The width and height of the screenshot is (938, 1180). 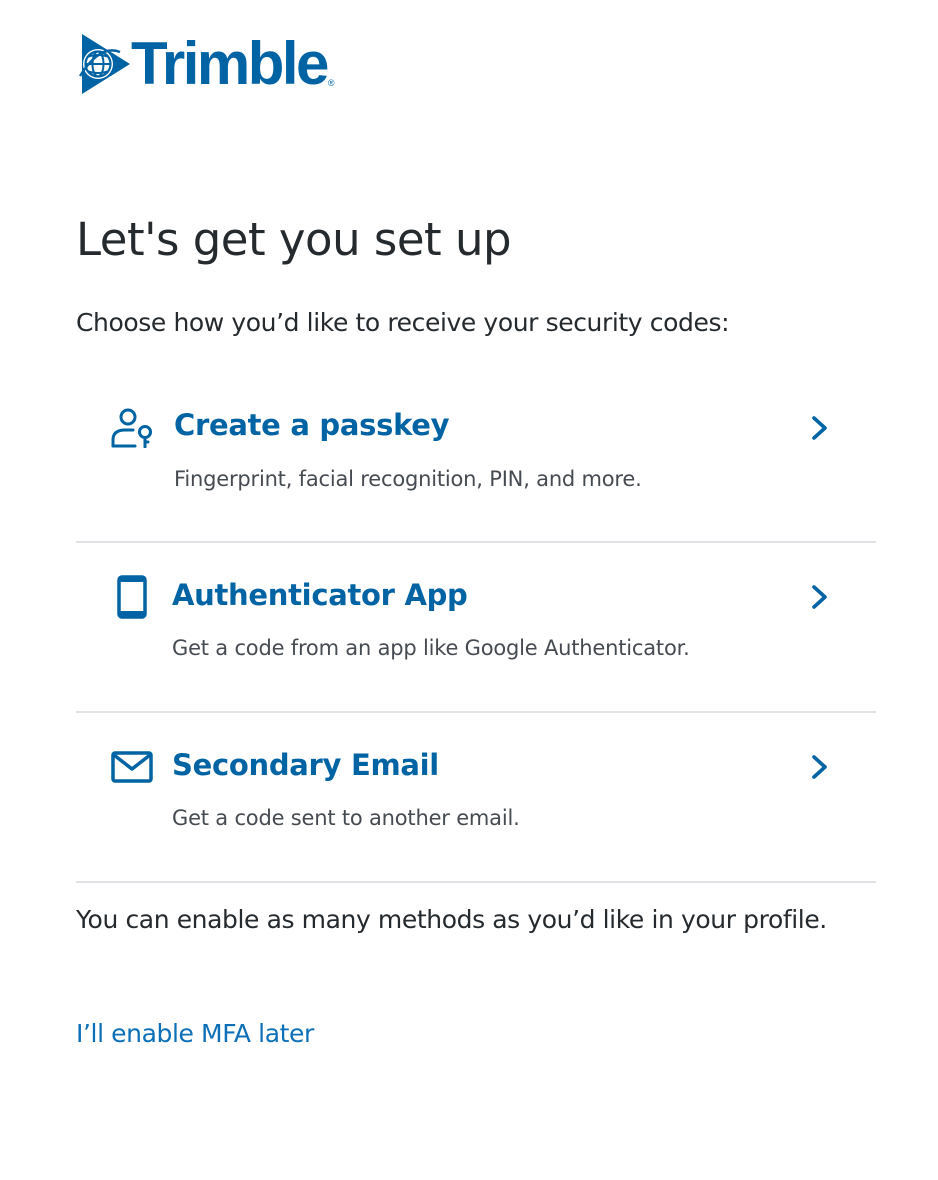 What do you see at coordinates (132, 597) in the screenshot?
I see `mobile-phone-icon` at bounding box center [132, 597].